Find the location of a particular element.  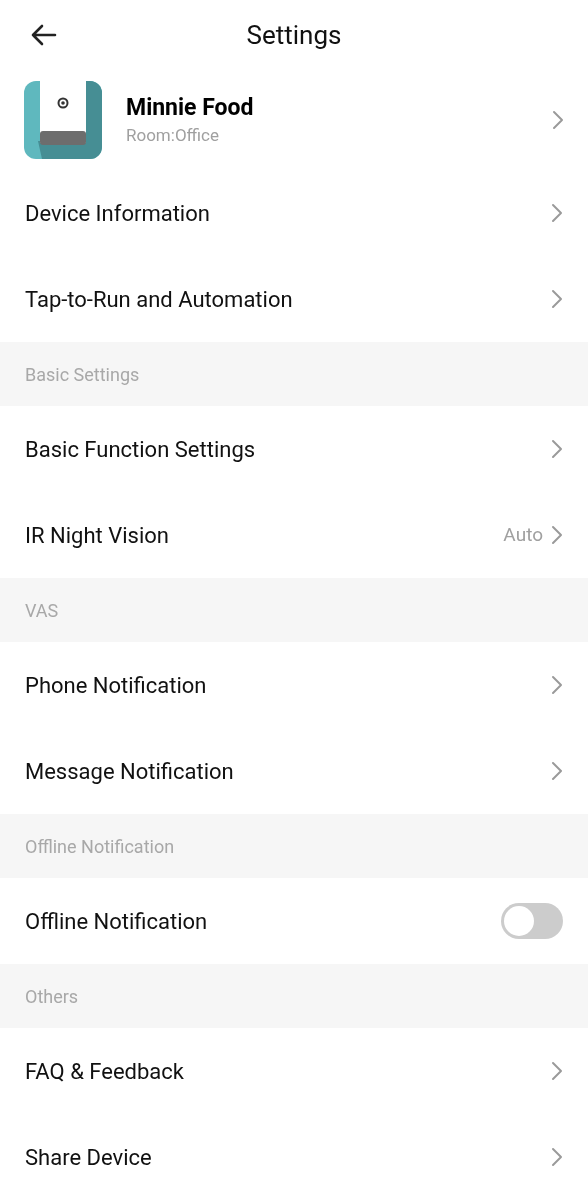

section-header: VAS is located at coordinates (294, 610).